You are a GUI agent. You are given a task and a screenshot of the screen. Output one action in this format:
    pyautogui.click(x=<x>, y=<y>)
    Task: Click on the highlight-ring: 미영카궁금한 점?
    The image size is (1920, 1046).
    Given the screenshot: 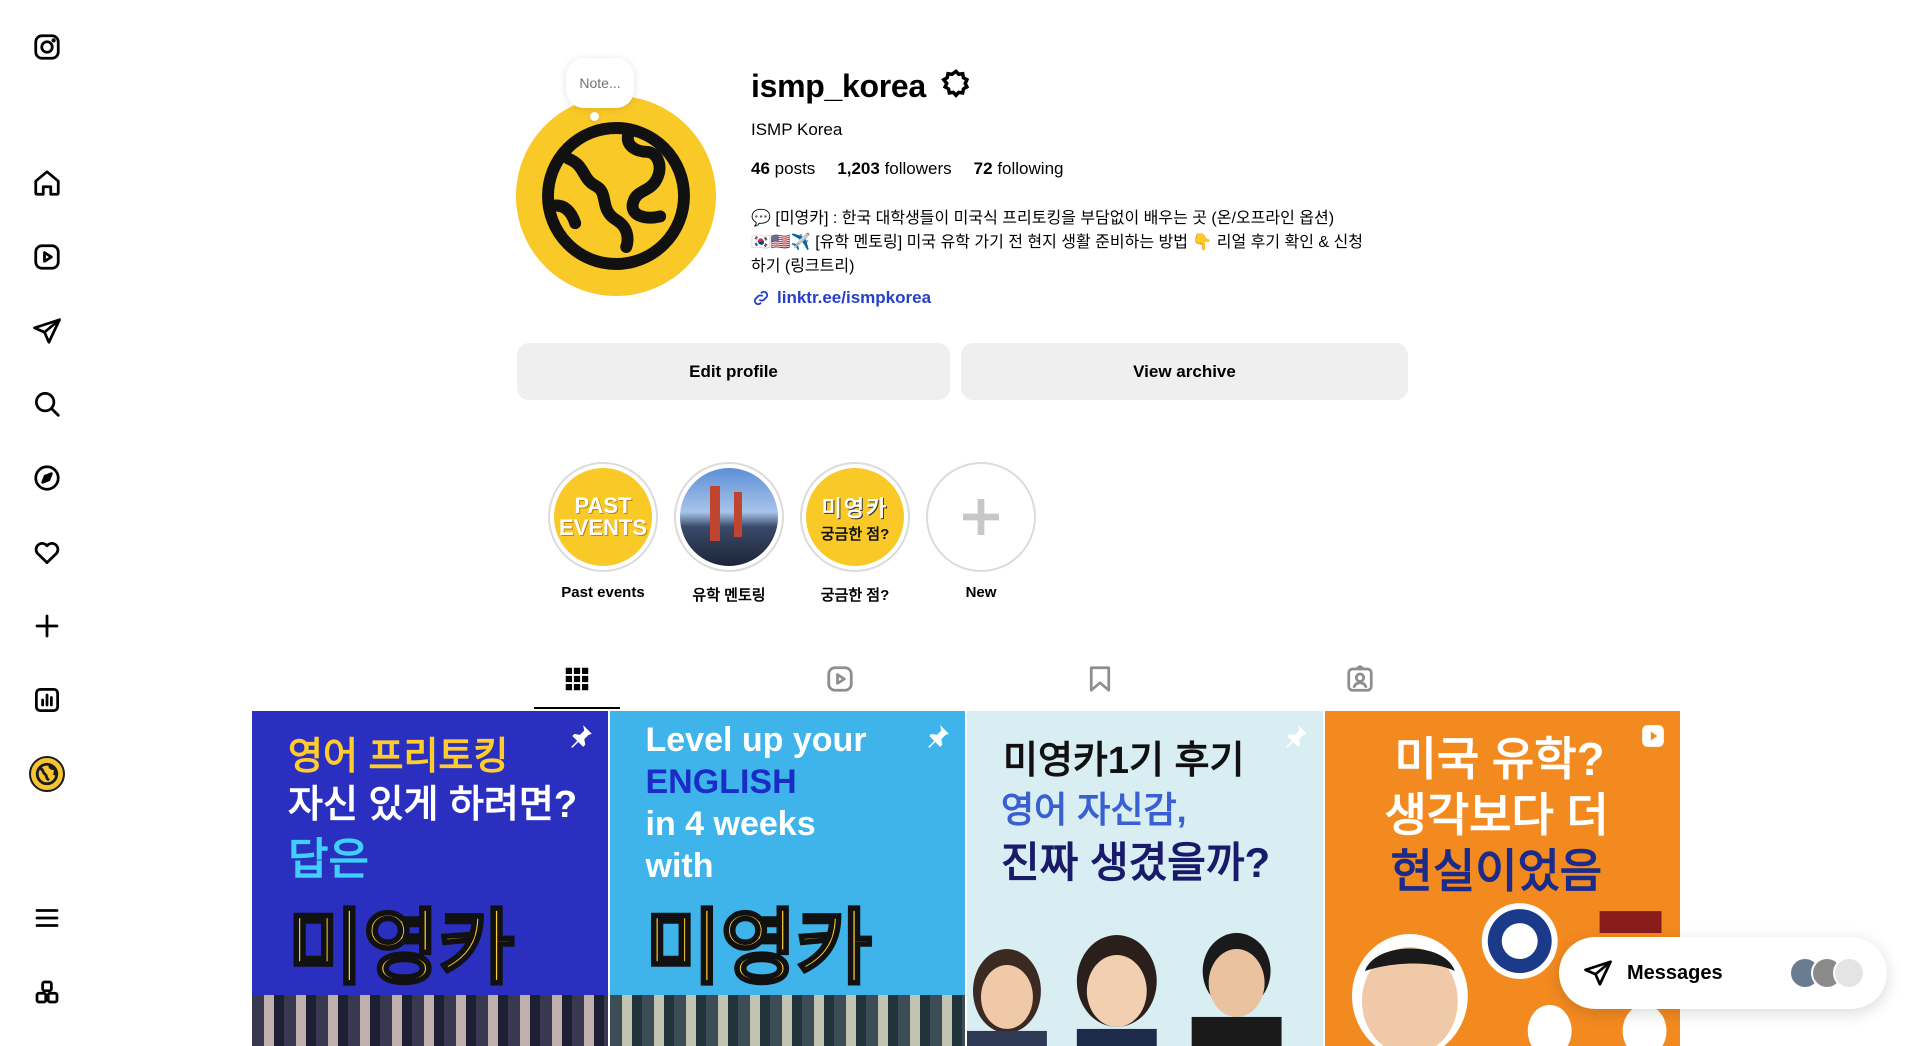 What is the action you would take?
    pyautogui.click(x=855, y=517)
    